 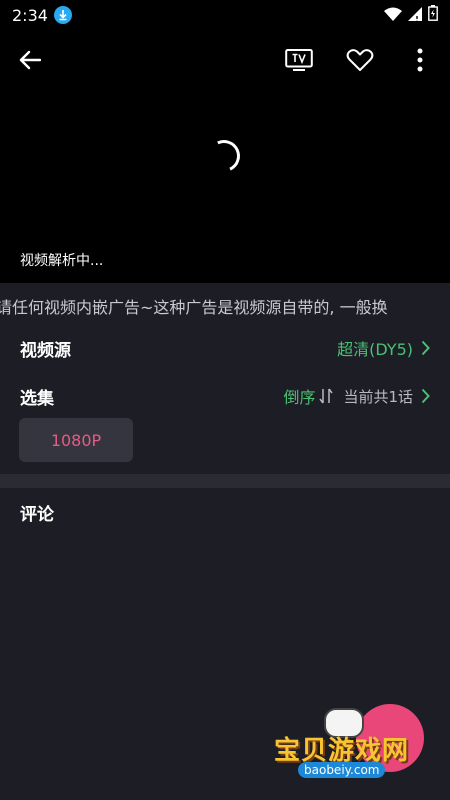 I want to click on notice-marquee: 请任何视频内嵌广告~这种广告是视频源自带的, 一般换, so click(x=225, y=306).